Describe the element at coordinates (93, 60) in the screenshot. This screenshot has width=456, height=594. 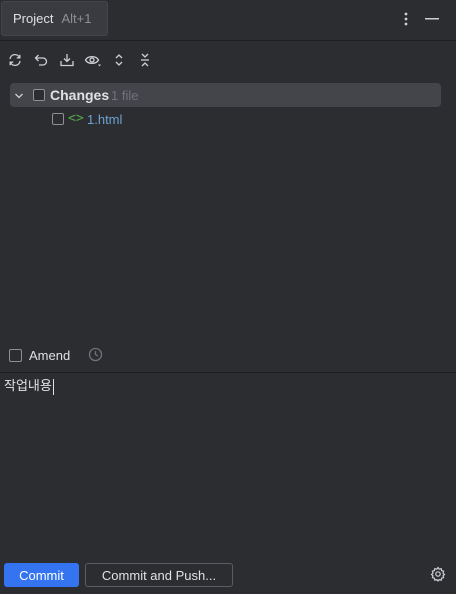
I see `preview-eye-icon` at that location.